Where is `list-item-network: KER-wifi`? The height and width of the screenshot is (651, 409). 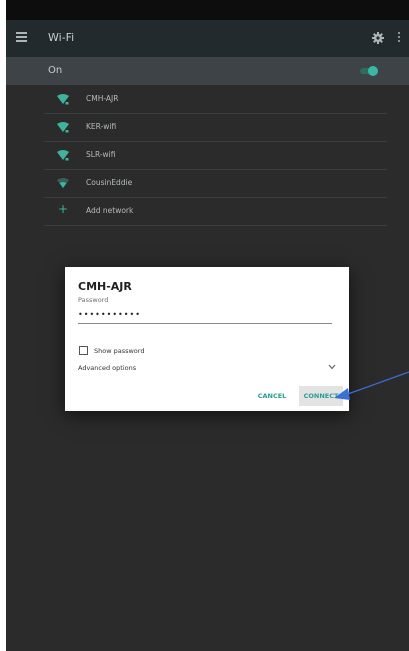 list-item-network: KER-wifi is located at coordinates (215, 128).